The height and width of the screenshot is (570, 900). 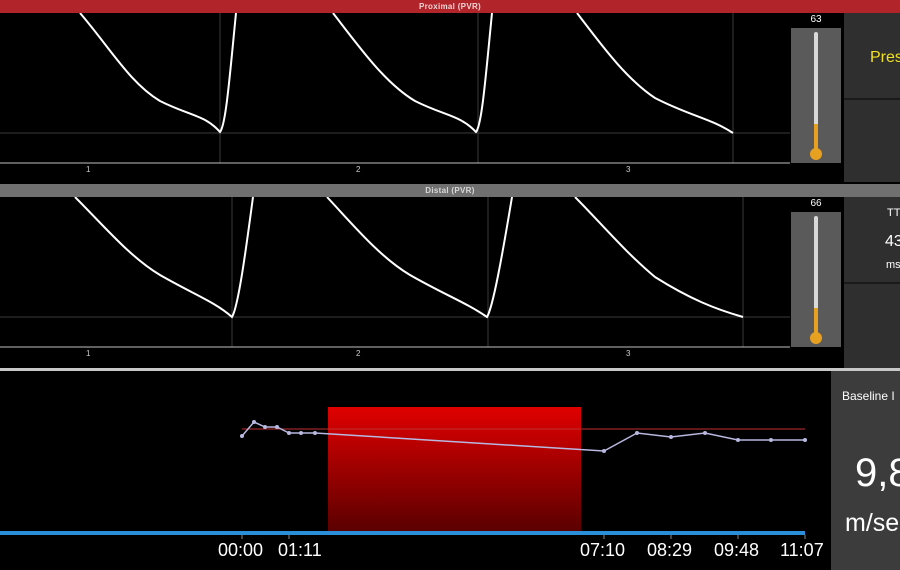 What do you see at coordinates (872, 523) in the screenshot?
I see `baseline-panel-unit: m/se` at bounding box center [872, 523].